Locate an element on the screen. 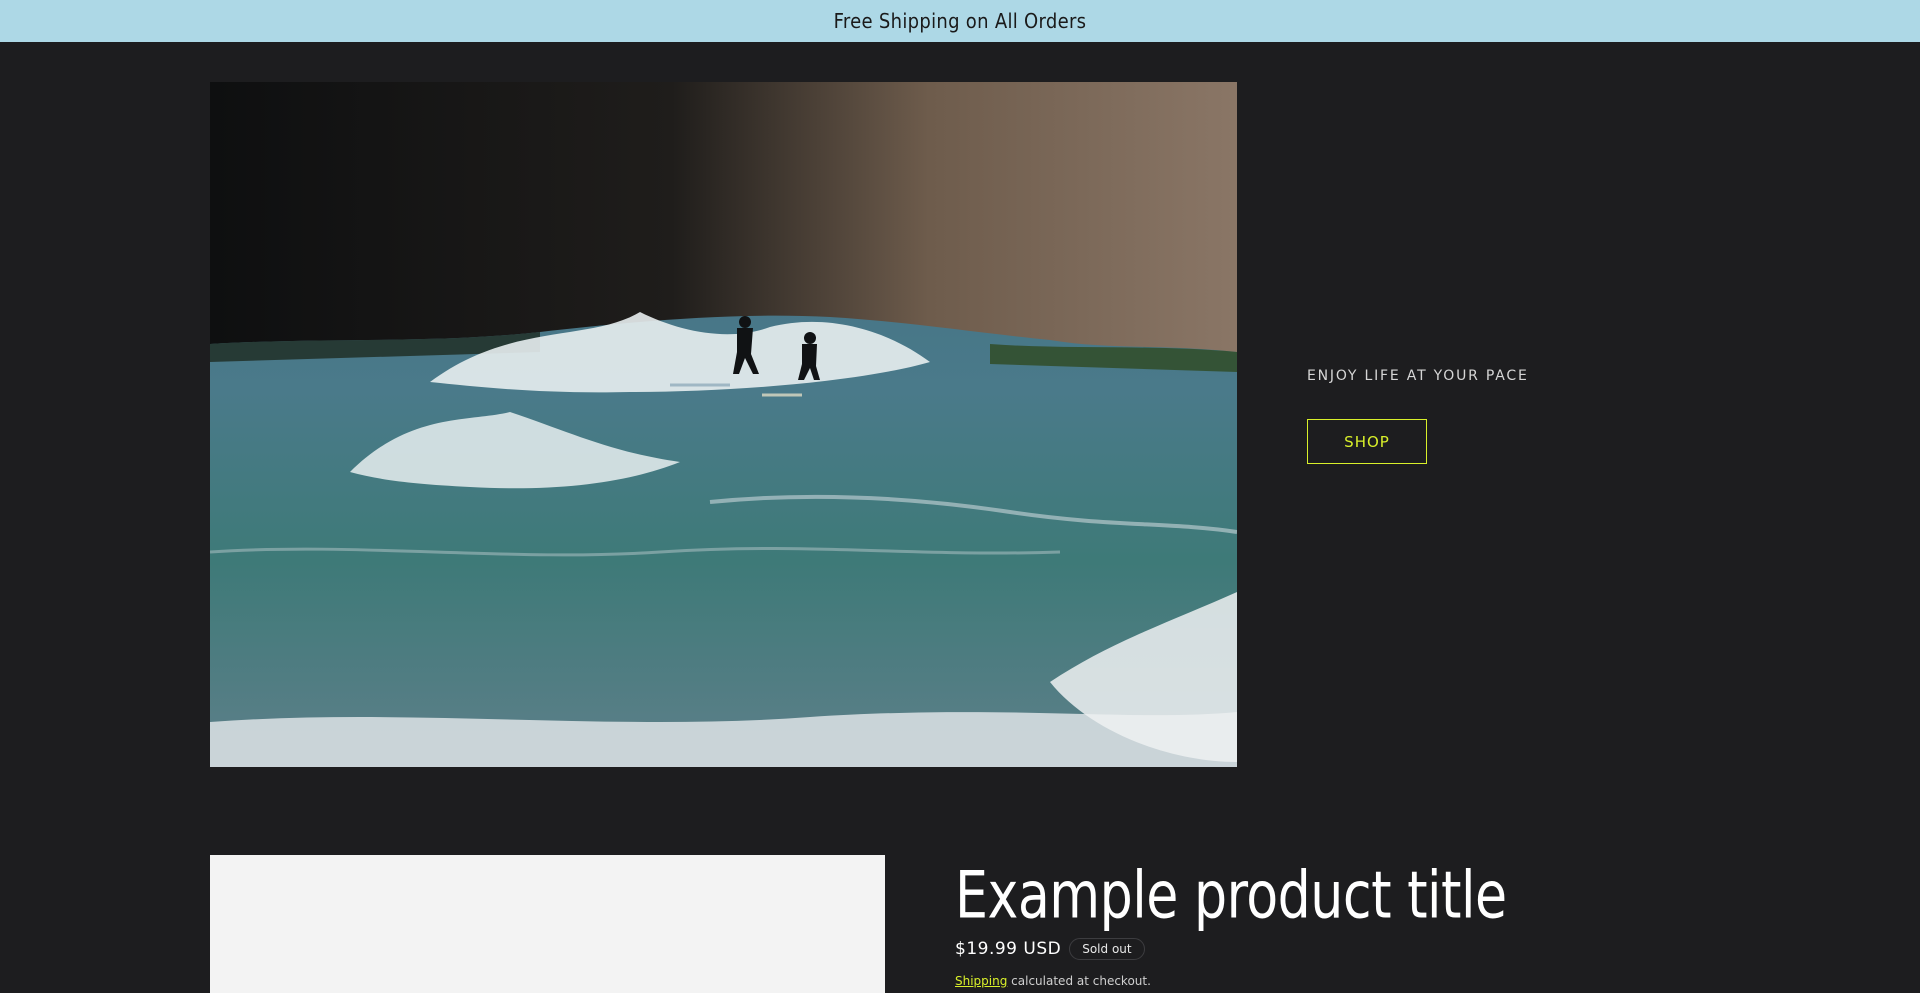 The height and width of the screenshot is (993, 1920). shipping-note: Shipping calculated at checkout. is located at coordinates (1053, 981).